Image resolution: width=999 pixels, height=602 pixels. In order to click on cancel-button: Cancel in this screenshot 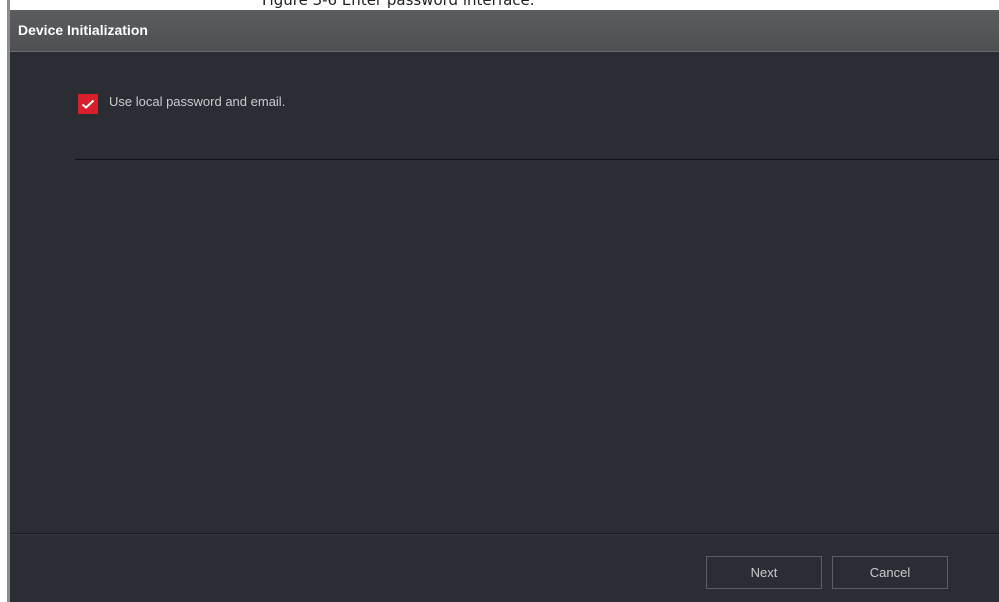, I will do `click(890, 572)`.